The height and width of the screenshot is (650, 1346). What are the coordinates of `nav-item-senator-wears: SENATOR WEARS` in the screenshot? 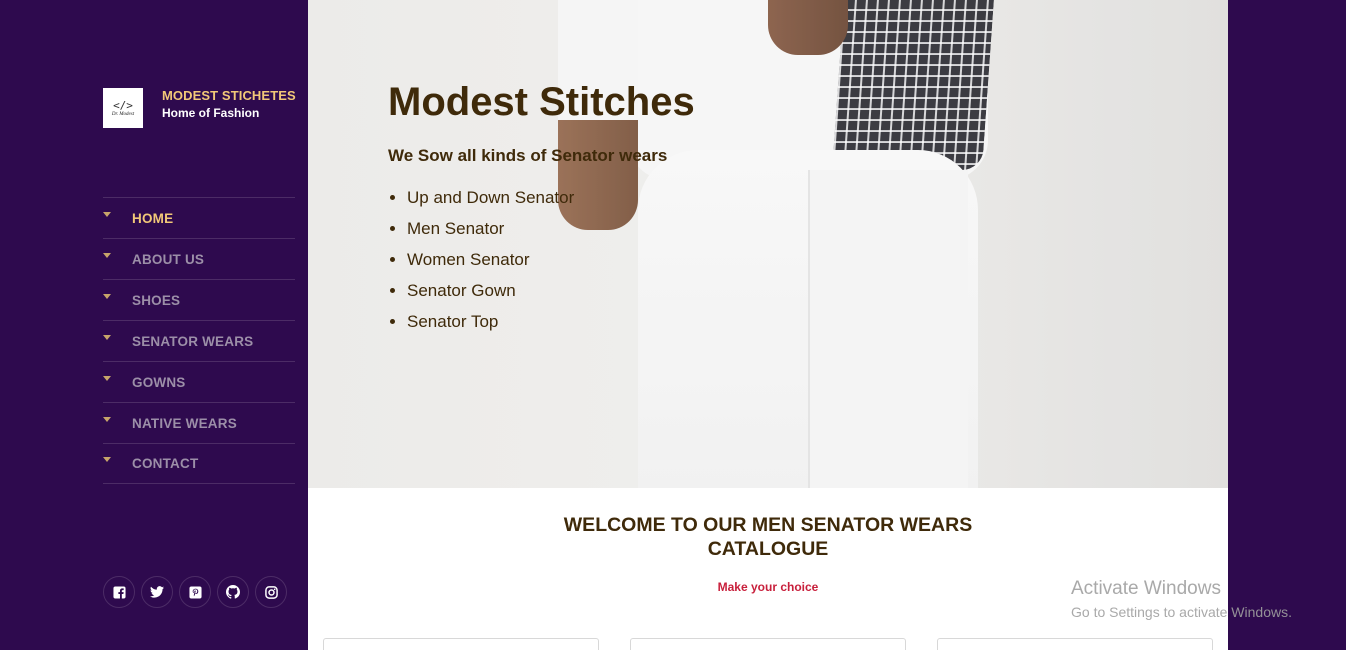 It's located at (199, 340).